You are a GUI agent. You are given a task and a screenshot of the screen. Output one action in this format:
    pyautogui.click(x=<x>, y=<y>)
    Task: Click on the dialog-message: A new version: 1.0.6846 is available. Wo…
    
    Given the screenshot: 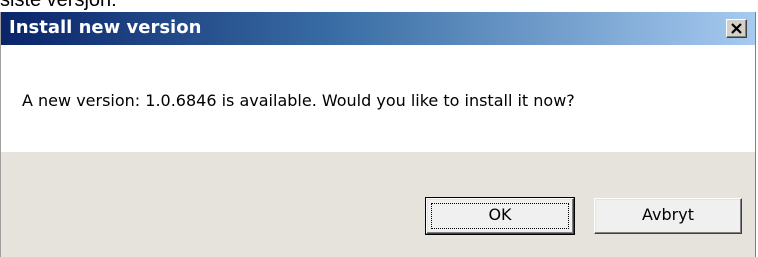 What is the action you would take?
    pyautogui.click(x=298, y=100)
    